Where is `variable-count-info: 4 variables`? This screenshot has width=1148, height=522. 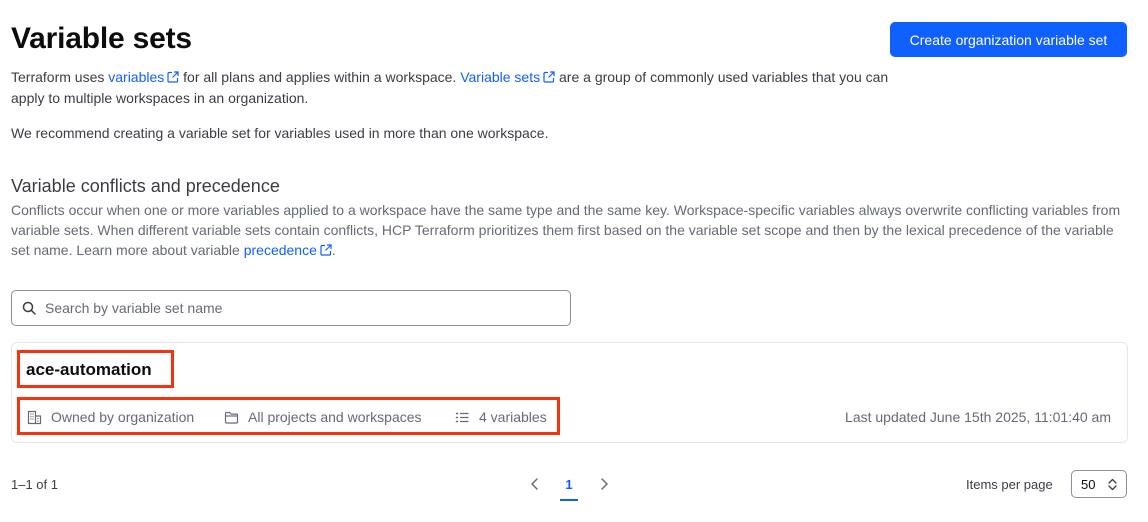 variable-count-info: 4 variables is located at coordinates (501, 417).